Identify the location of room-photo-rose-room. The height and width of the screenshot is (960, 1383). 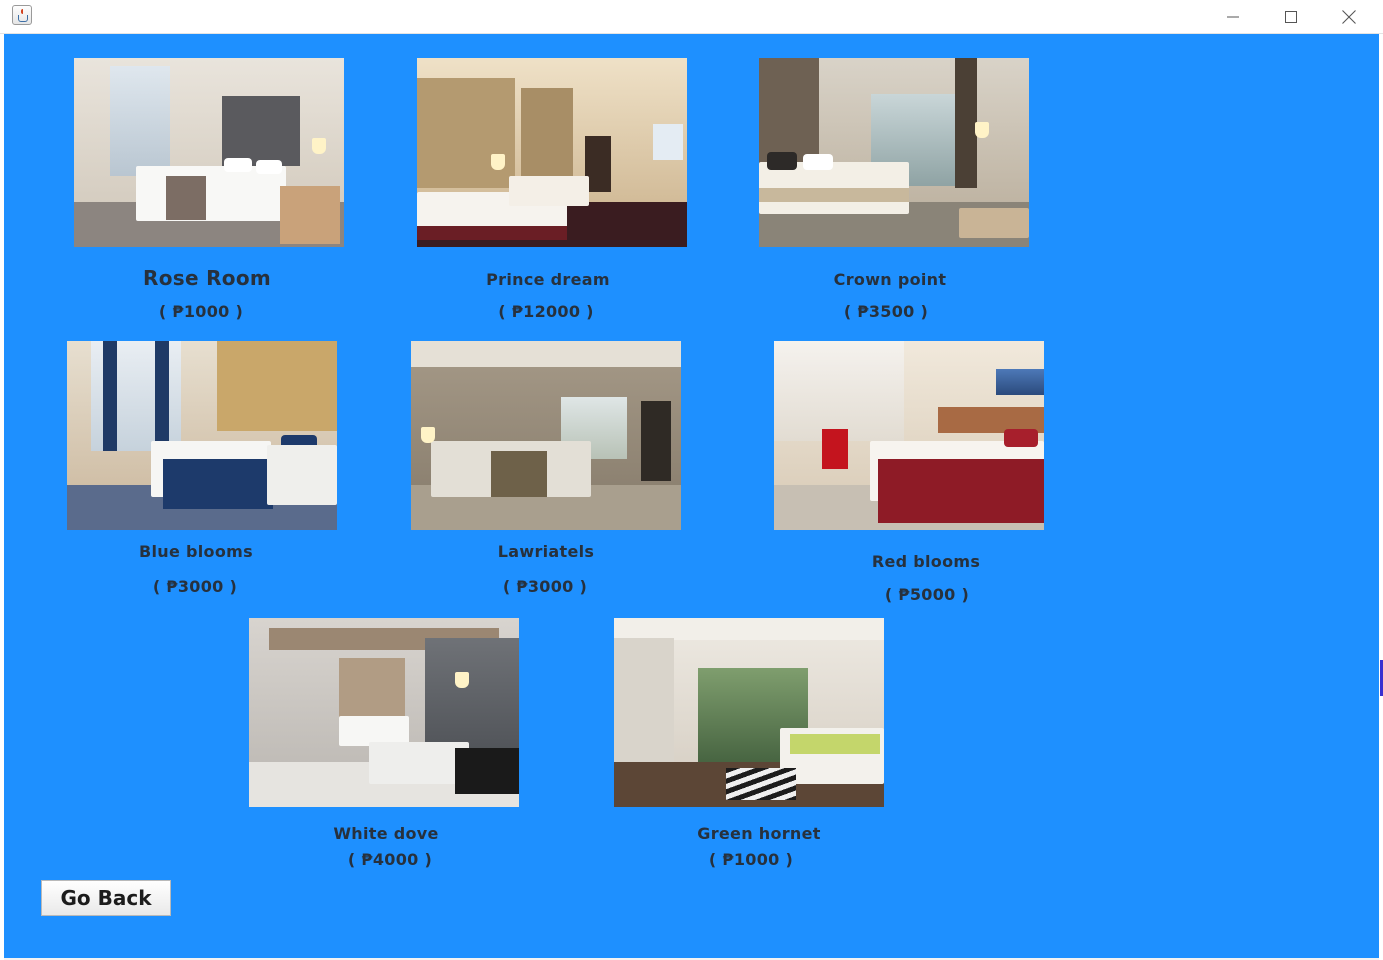
(209, 152).